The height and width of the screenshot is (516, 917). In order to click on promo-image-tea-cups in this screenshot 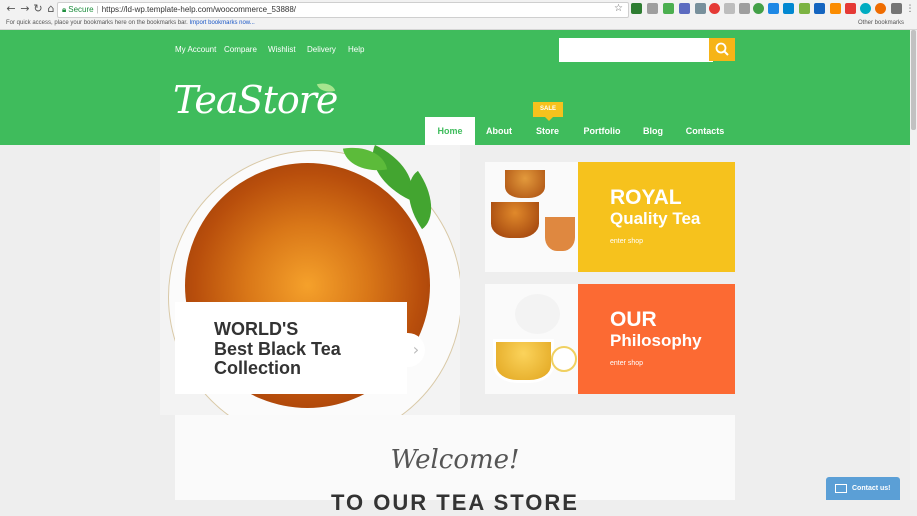, I will do `click(531, 217)`.